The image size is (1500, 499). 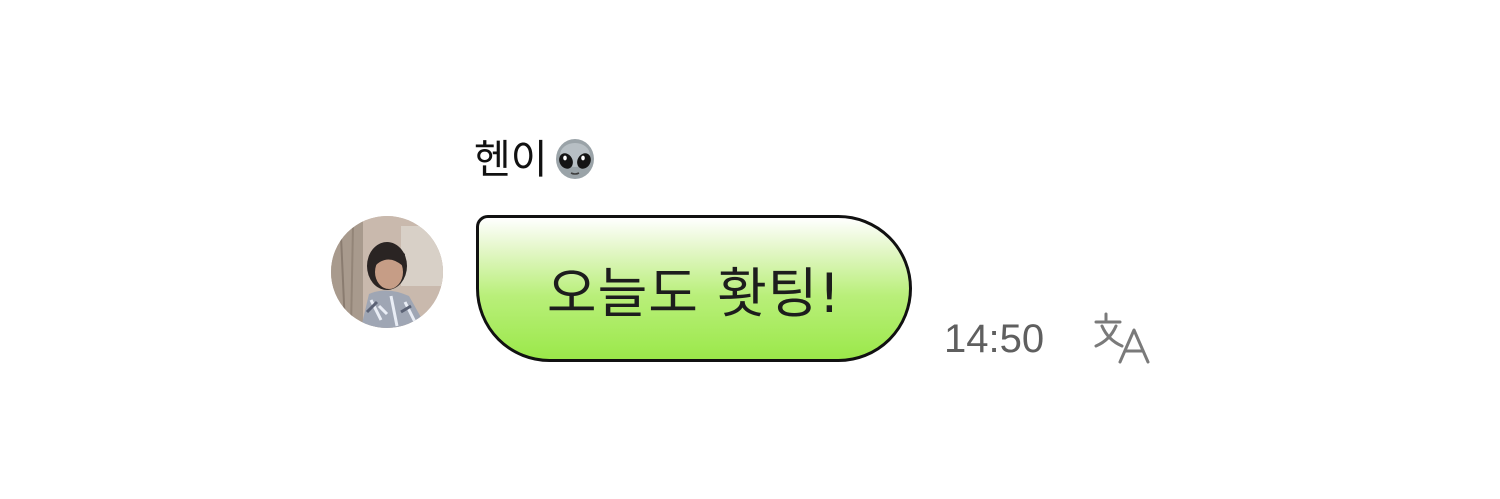 What do you see at coordinates (511, 160) in the screenshot?
I see `sender-name: 헨이` at bounding box center [511, 160].